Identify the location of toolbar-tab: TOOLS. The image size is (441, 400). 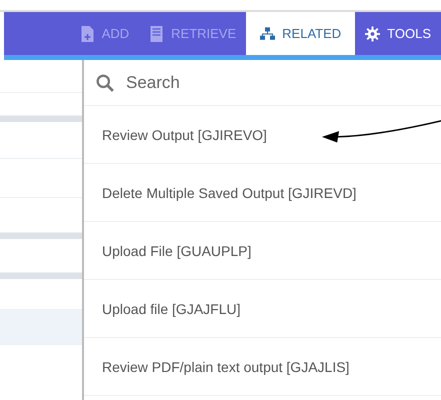
(398, 33).